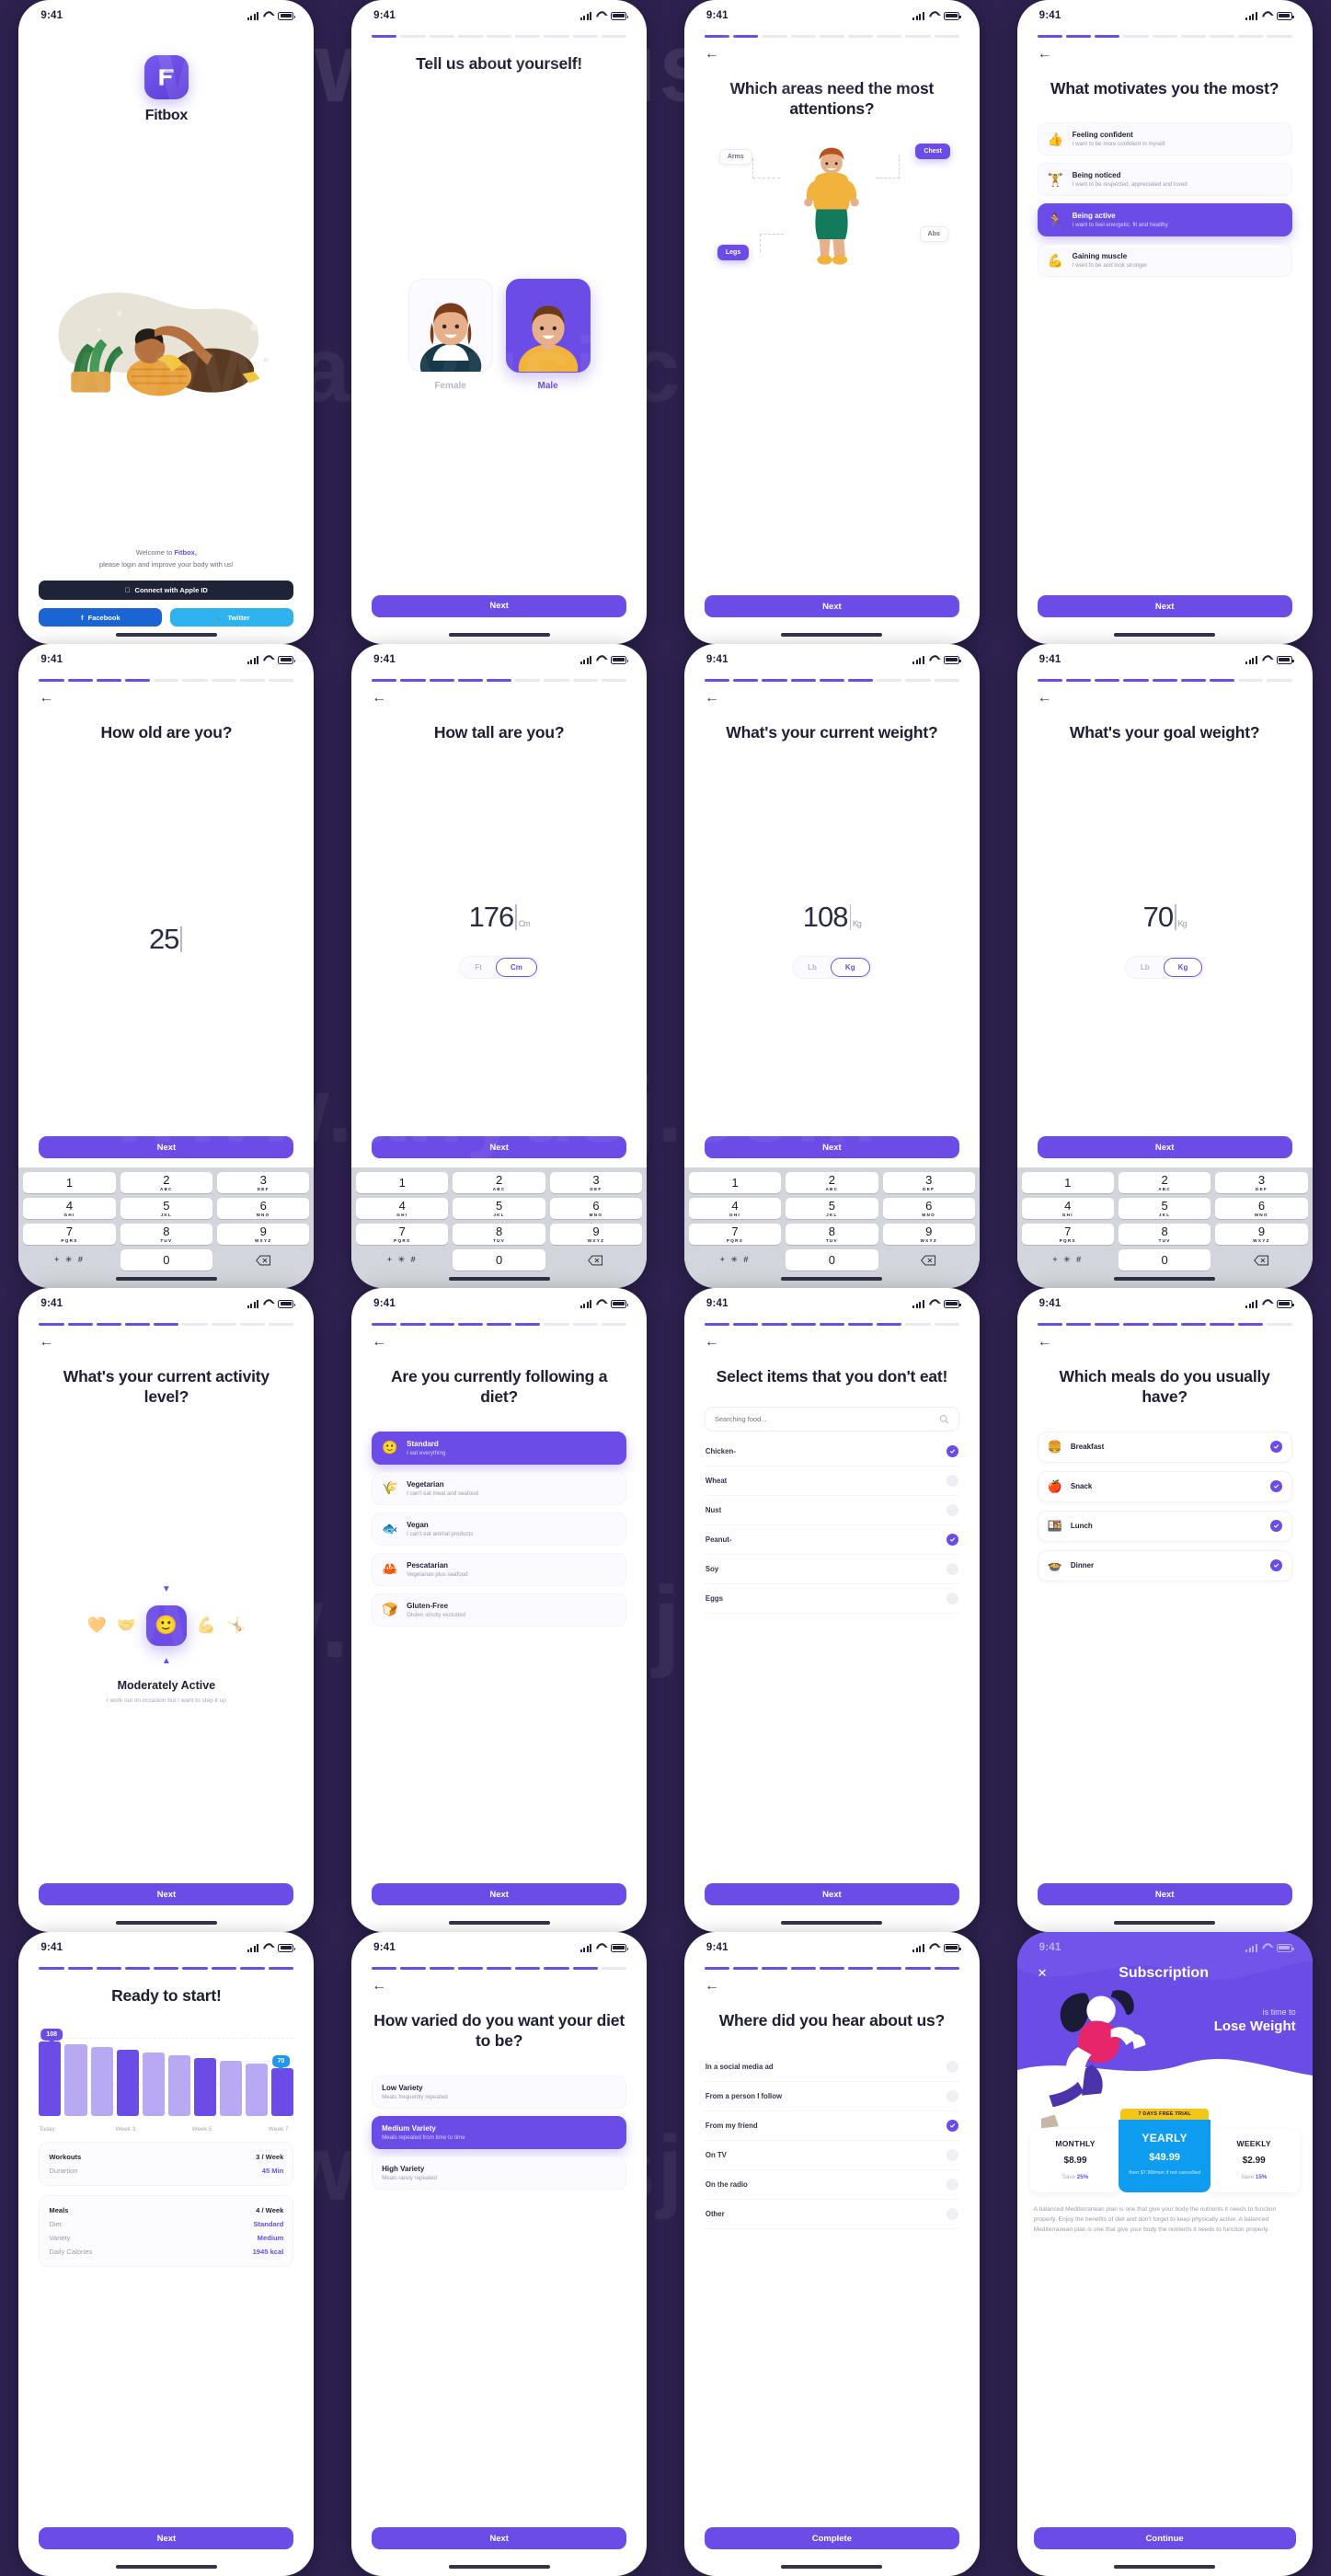 The width and height of the screenshot is (1331, 2576). What do you see at coordinates (1164, 2538) in the screenshot?
I see `continue-button: Continue` at bounding box center [1164, 2538].